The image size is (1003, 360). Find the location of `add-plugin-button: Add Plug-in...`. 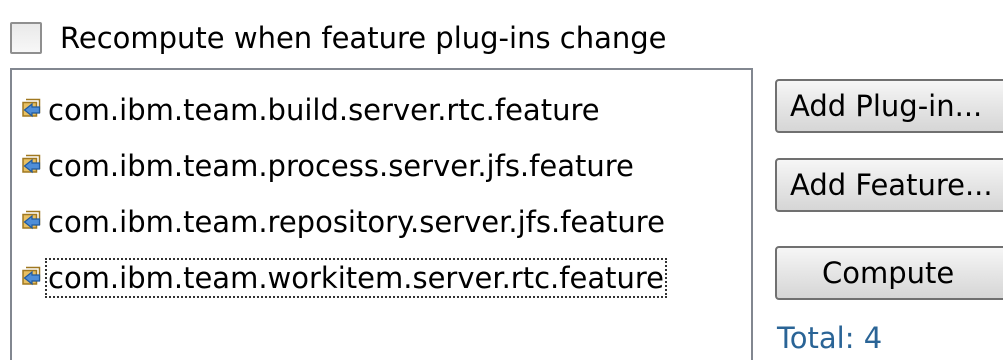

add-plugin-button: Add Plug-in... is located at coordinates (889, 106).